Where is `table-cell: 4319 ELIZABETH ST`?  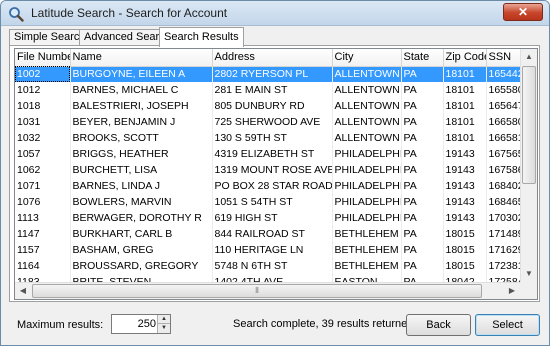
table-cell: 4319 ELIZABETH ST is located at coordinates (272, 154).